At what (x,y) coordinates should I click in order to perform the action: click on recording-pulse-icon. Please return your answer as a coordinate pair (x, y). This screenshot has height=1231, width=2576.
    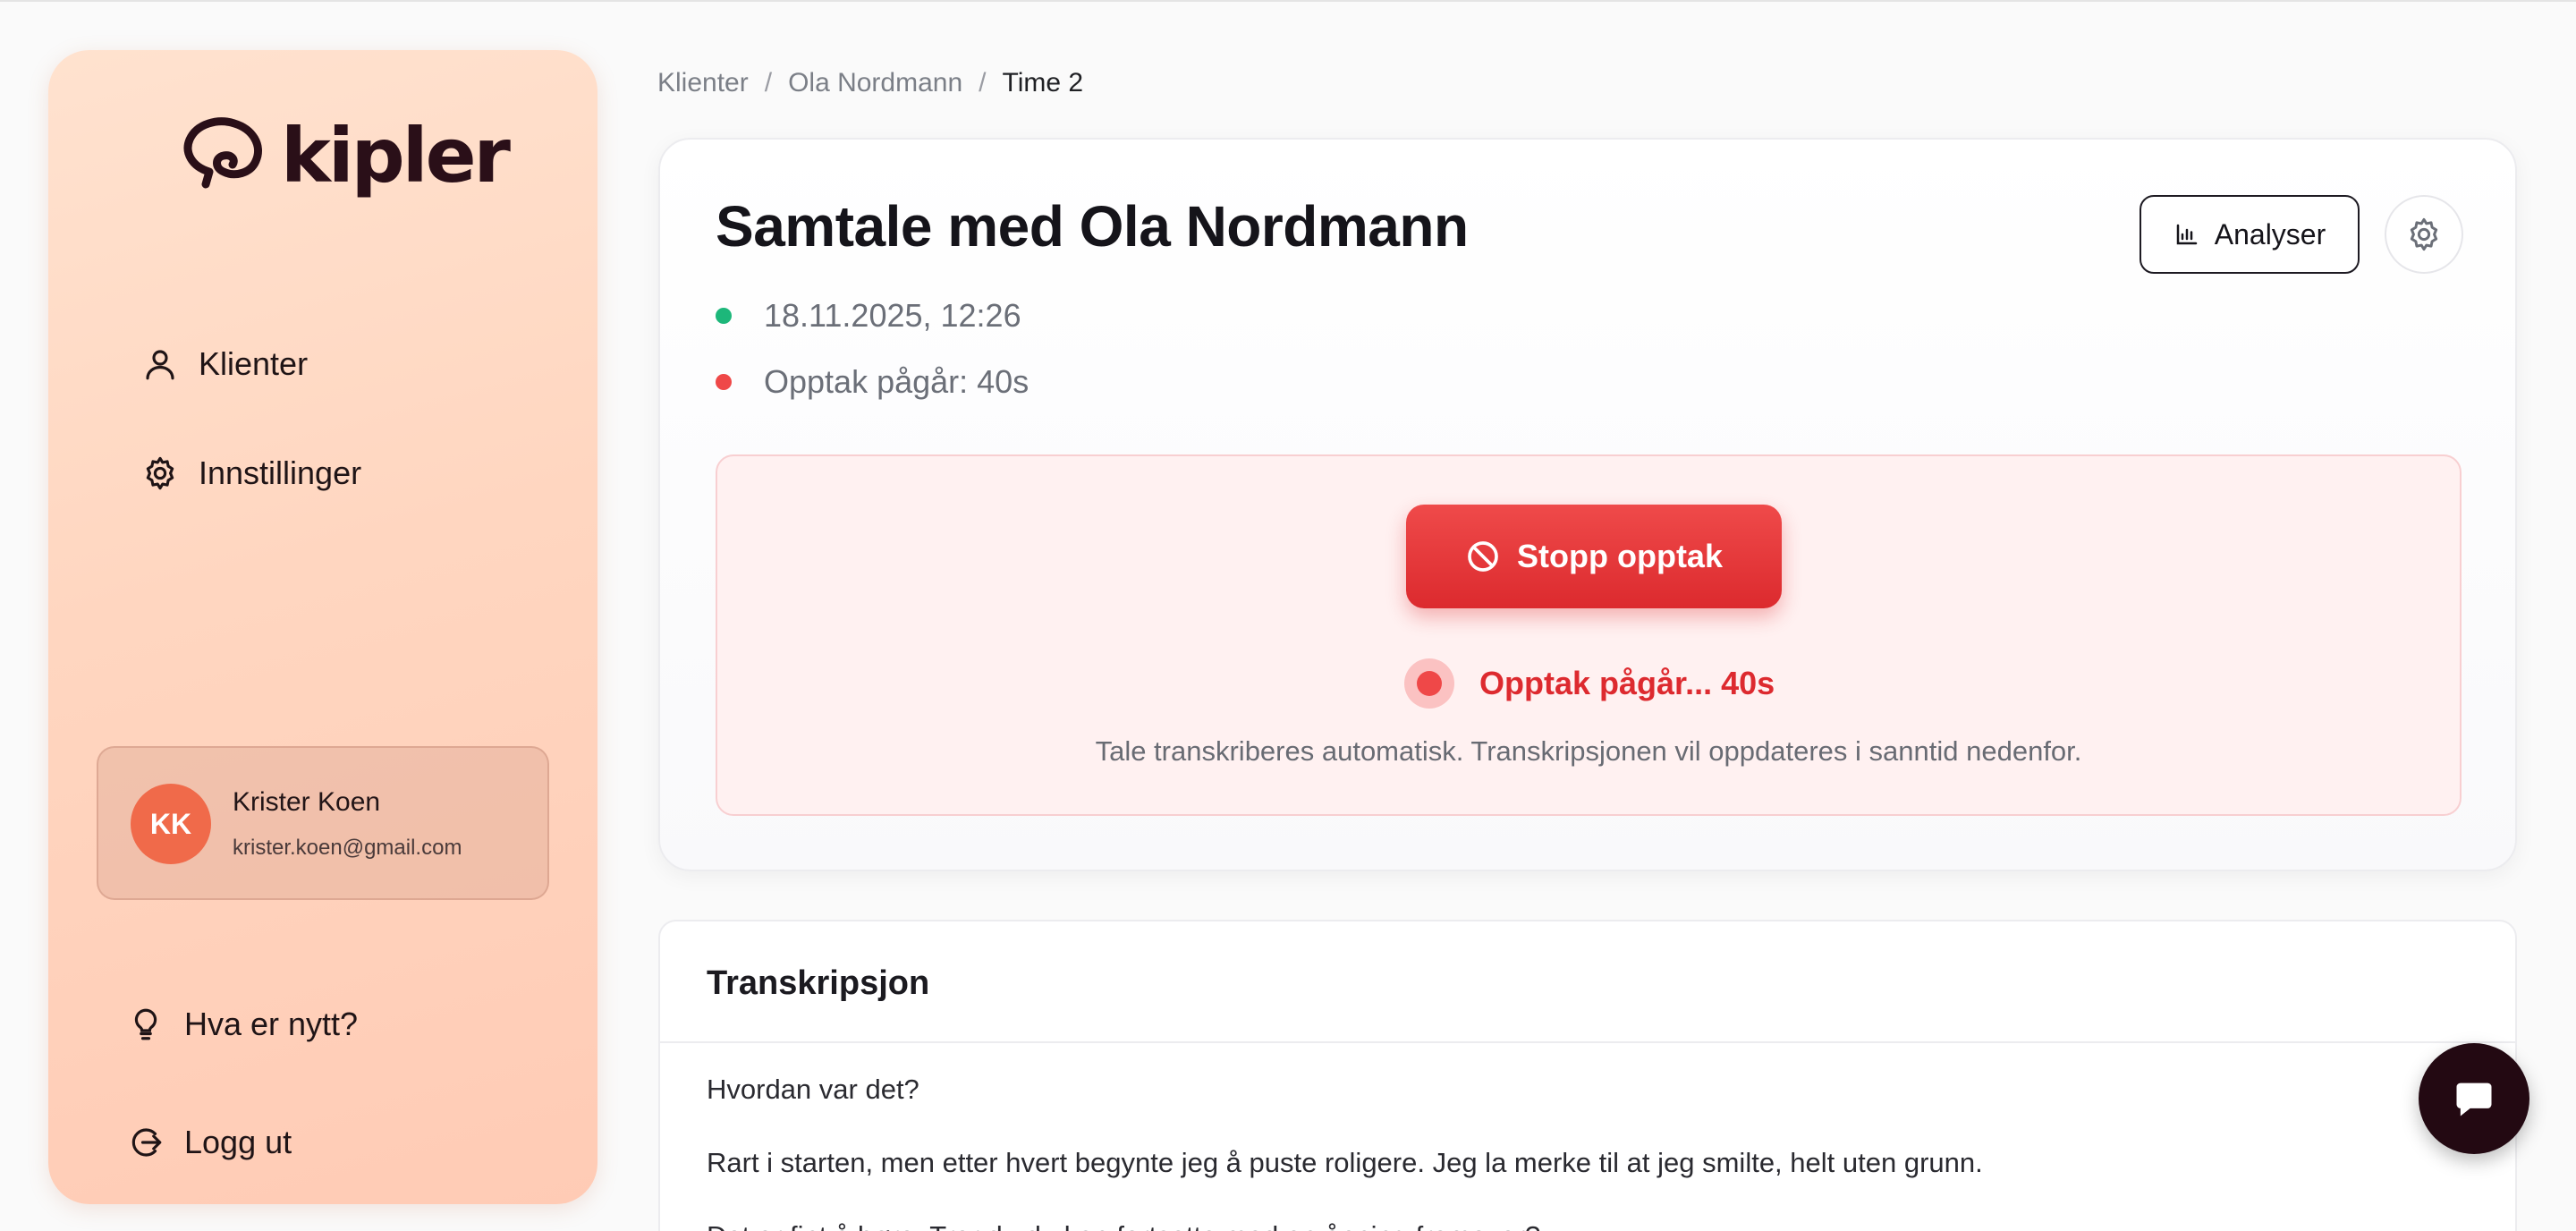
    Looking at the image, I should click on (1429, 683).